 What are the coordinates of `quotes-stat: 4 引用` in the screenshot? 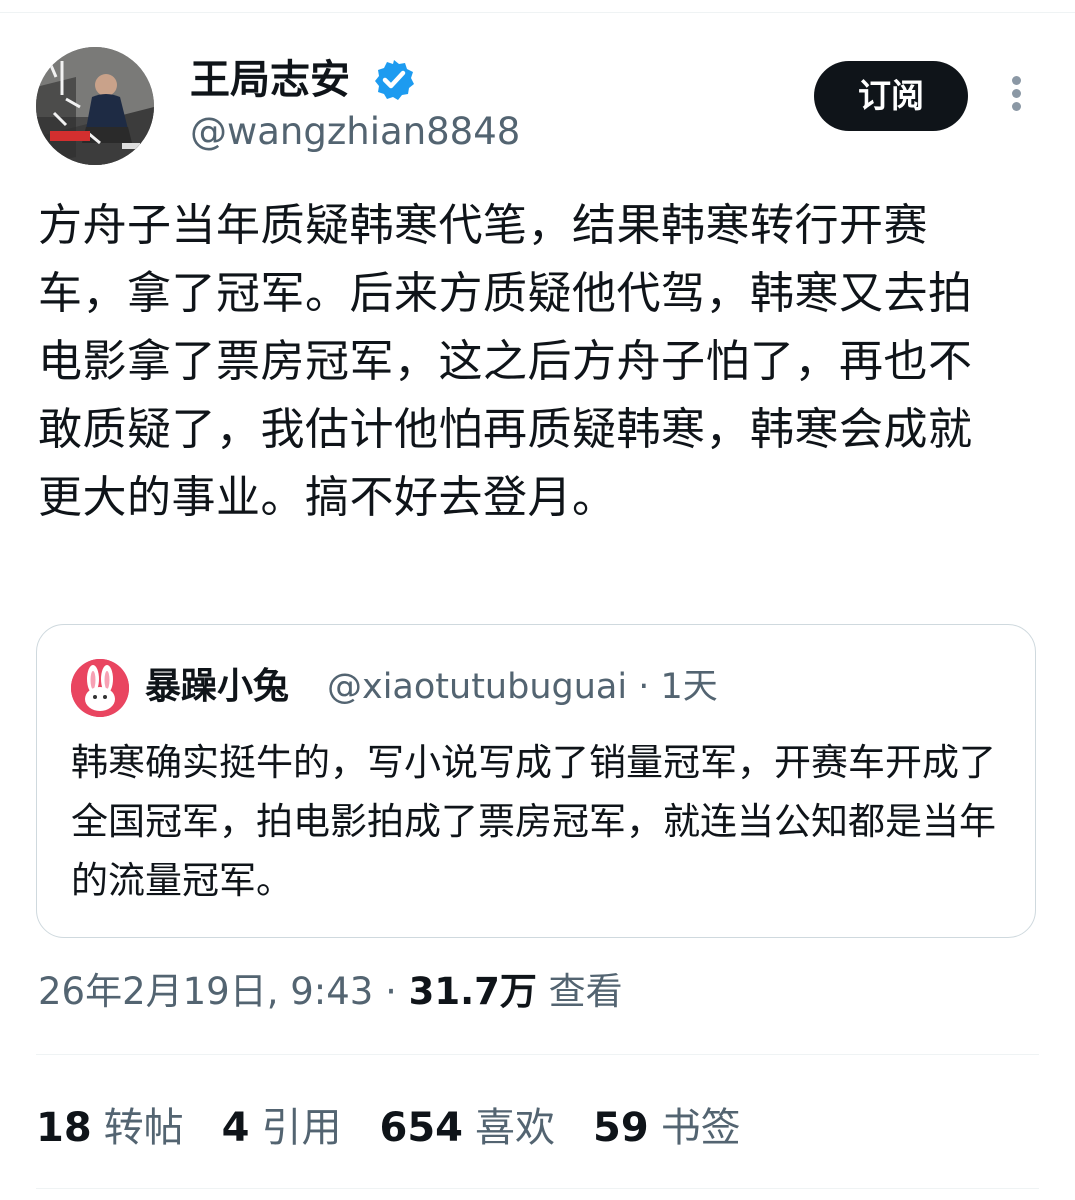 It's located at (282, 1124).